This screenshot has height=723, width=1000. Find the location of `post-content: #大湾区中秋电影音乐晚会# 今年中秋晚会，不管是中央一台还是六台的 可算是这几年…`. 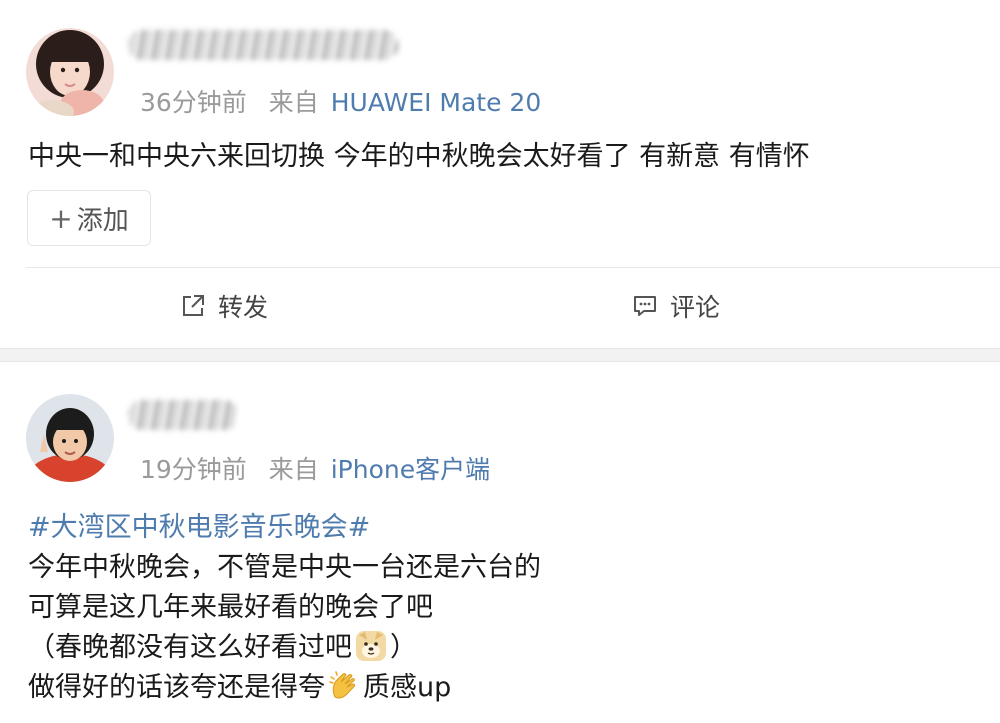

post-content: #大湾区中秋电影音乐晚会# 今年中秋晚会，不管是中央一台还是六台的 可算是这几年… is located at coordinates (284, 608).